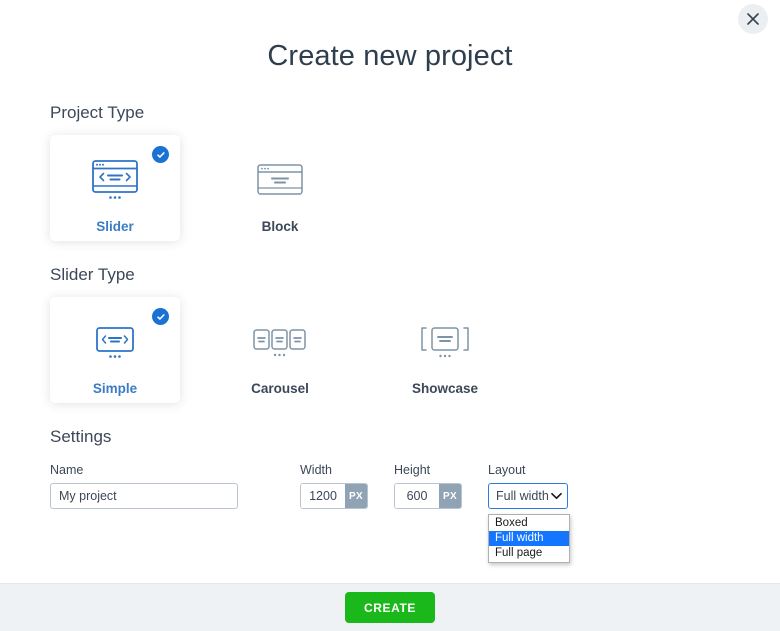  What do you see at coordinates (323, 496) in the screenshot?
I see `width-input` at bounding box center [323, 496].